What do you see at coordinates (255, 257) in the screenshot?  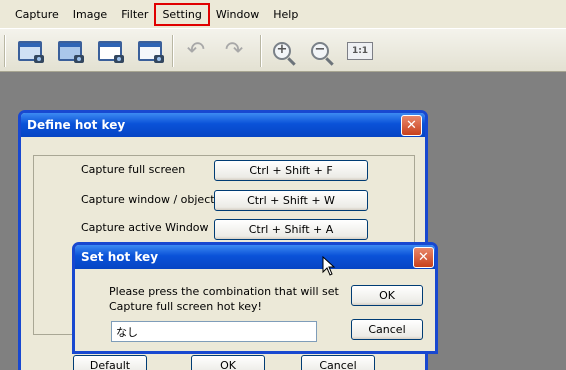 I see `set-hotkey-titlebar: Set hot key` at bounding box center [255, 257].